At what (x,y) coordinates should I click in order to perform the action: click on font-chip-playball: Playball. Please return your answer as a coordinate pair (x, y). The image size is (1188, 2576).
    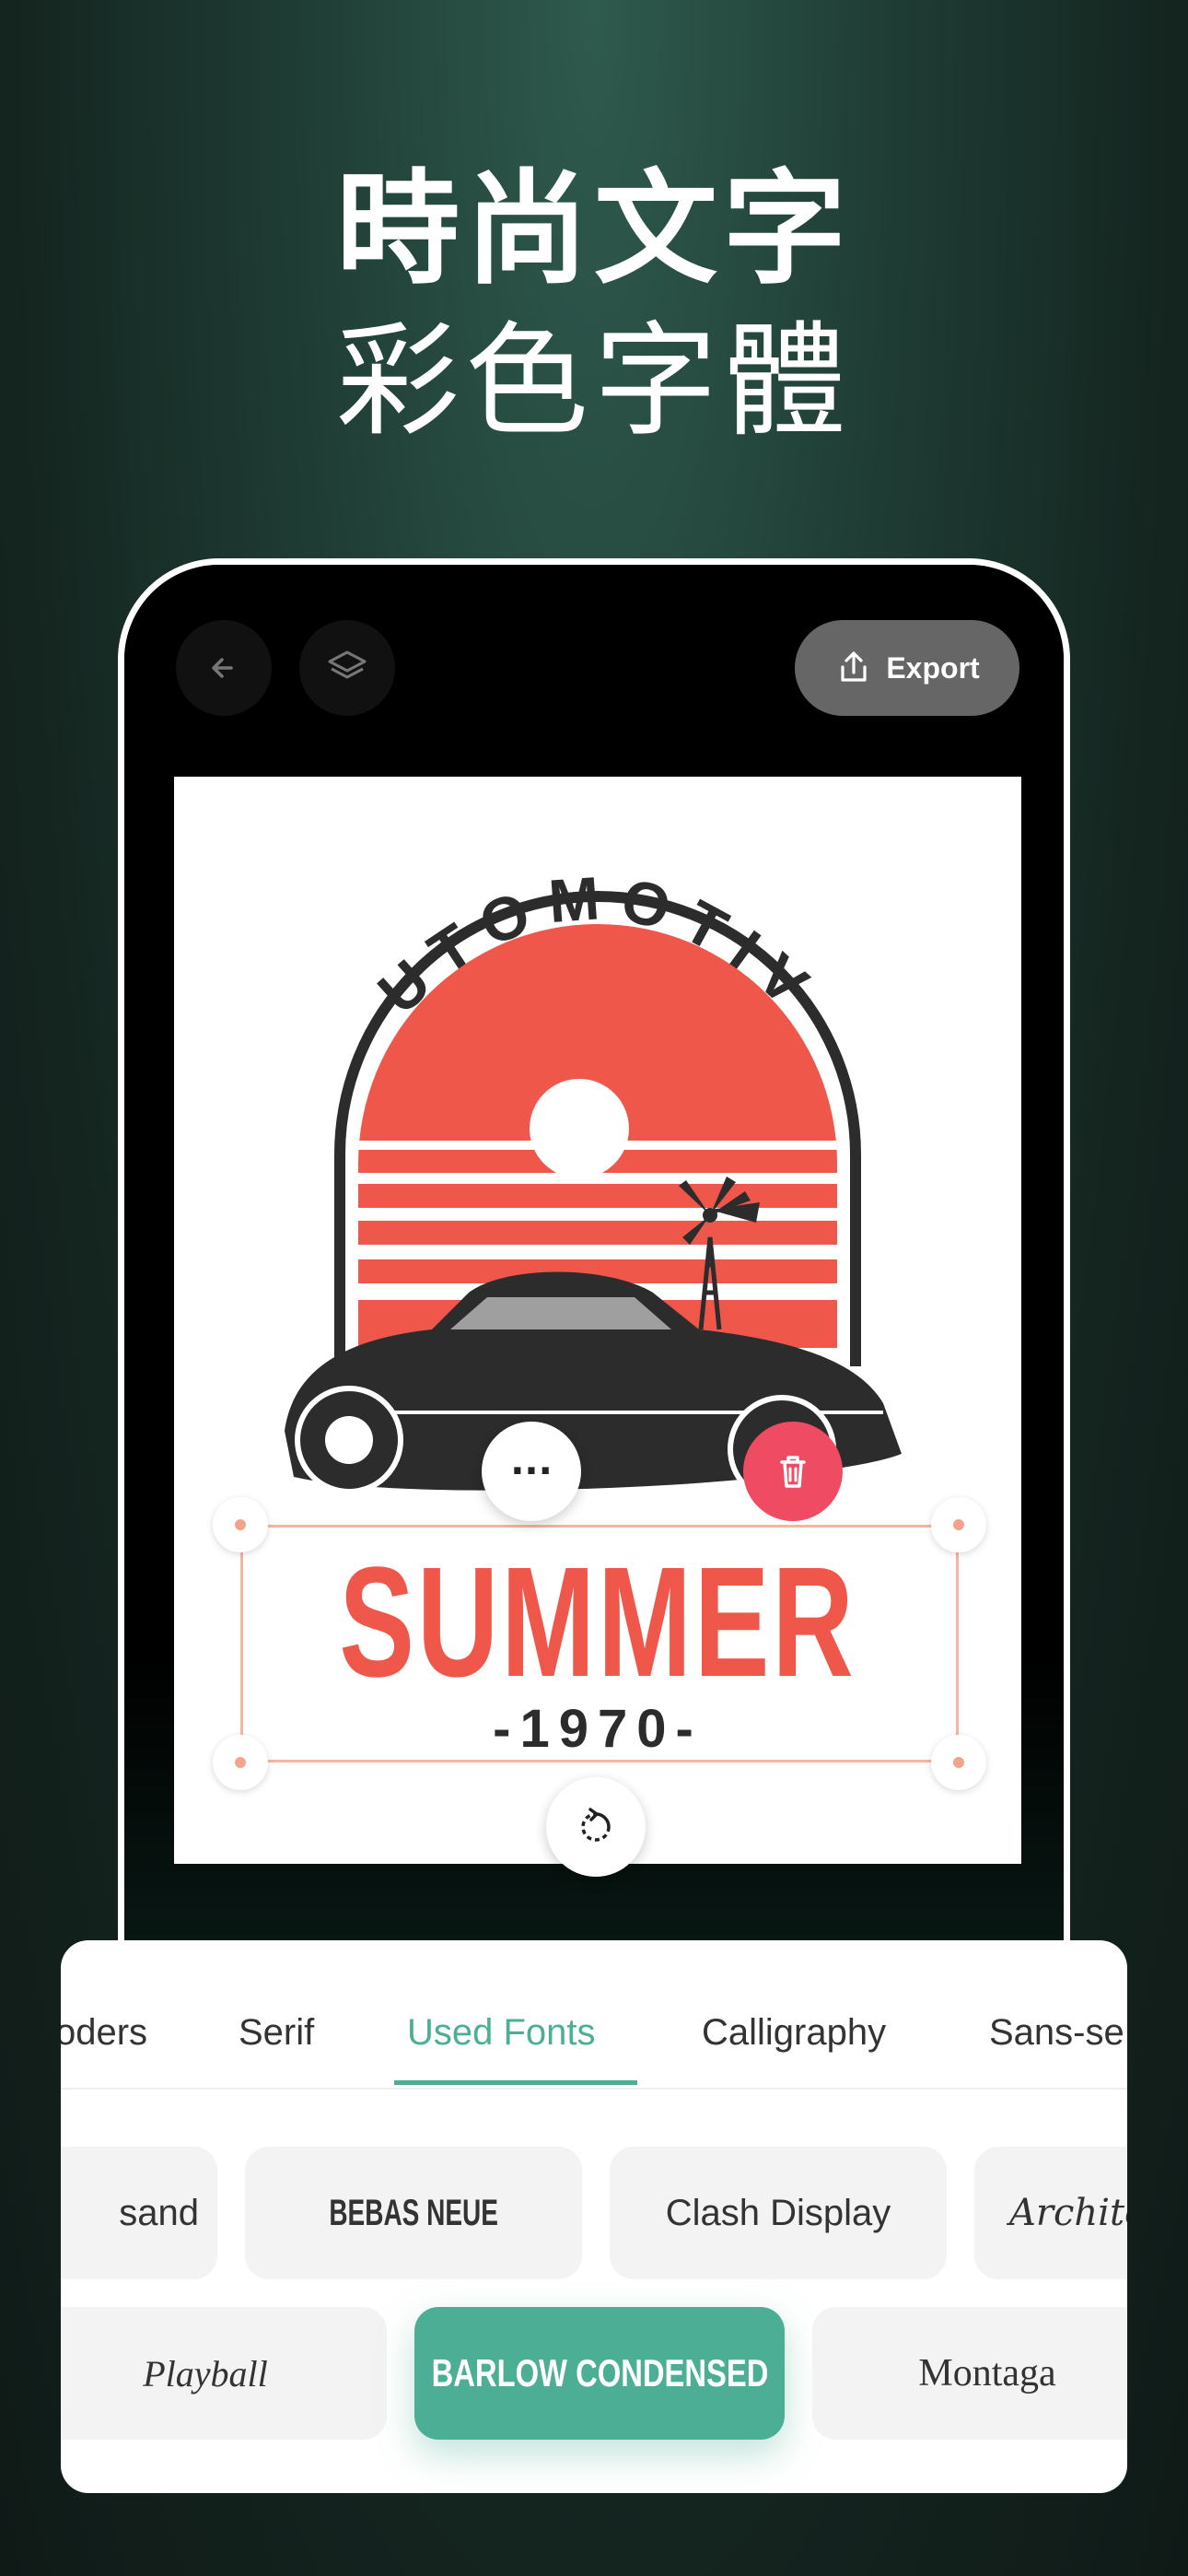
    Looking at the image, I should click on (224, 2373).